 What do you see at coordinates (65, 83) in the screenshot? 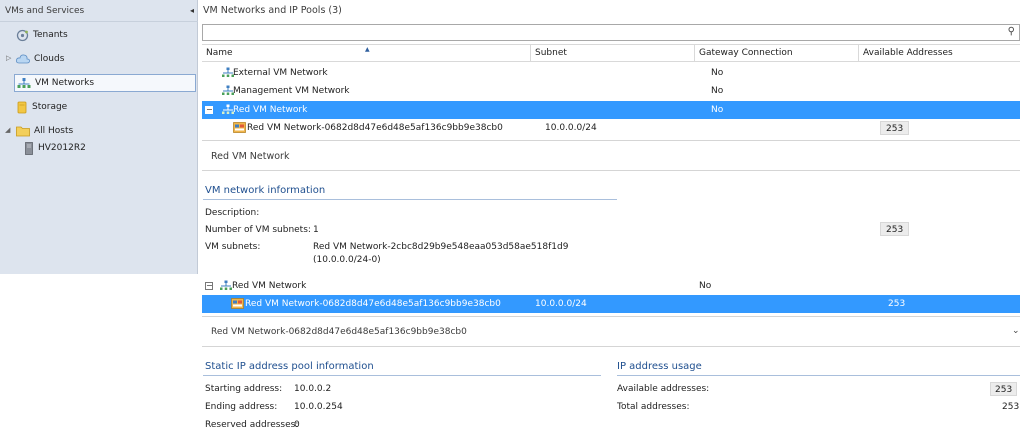
I see `nav-item-label: VM Networks` at bounding box center [65, 83].